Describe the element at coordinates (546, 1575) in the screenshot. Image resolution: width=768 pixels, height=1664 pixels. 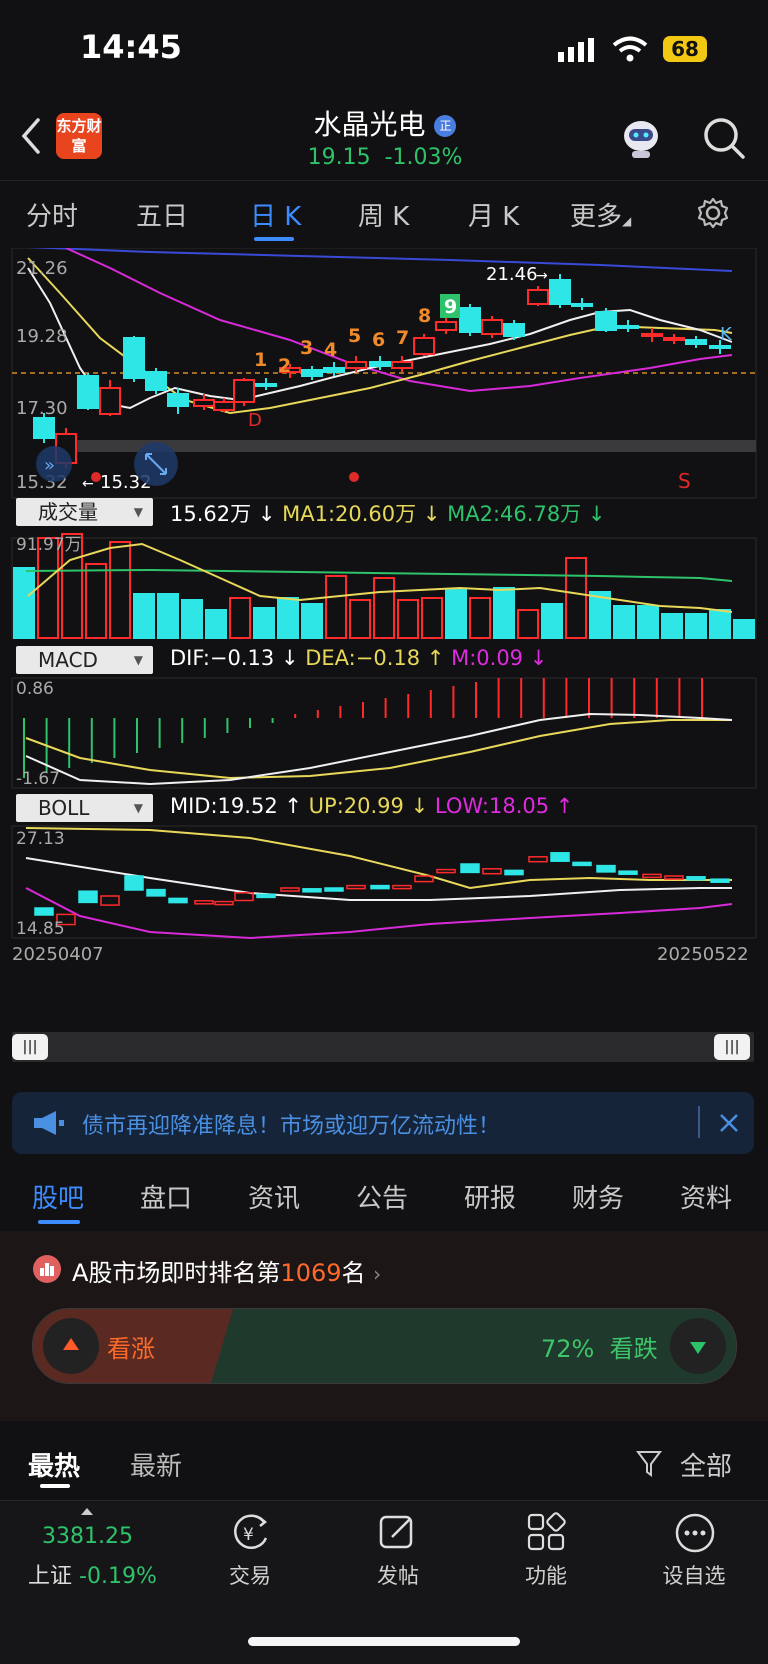
I see `nav-functions: 功能` at that location.